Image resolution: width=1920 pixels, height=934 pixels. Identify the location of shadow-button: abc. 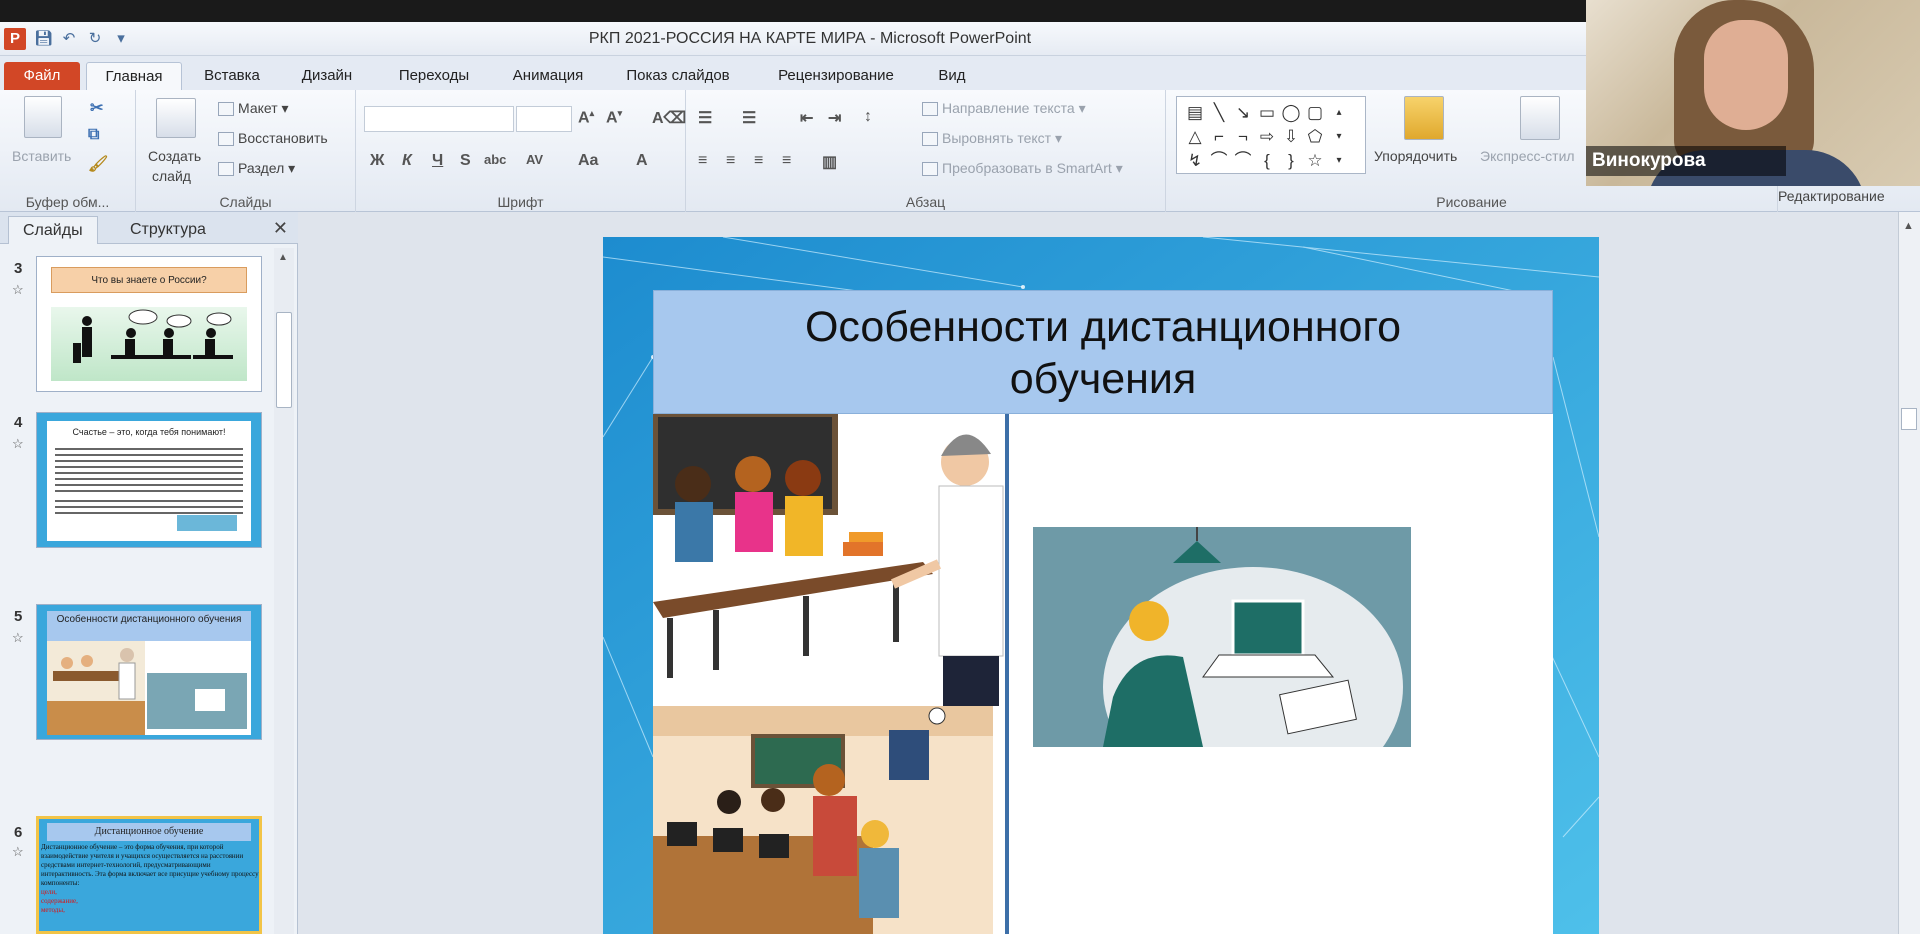
(495, 159).